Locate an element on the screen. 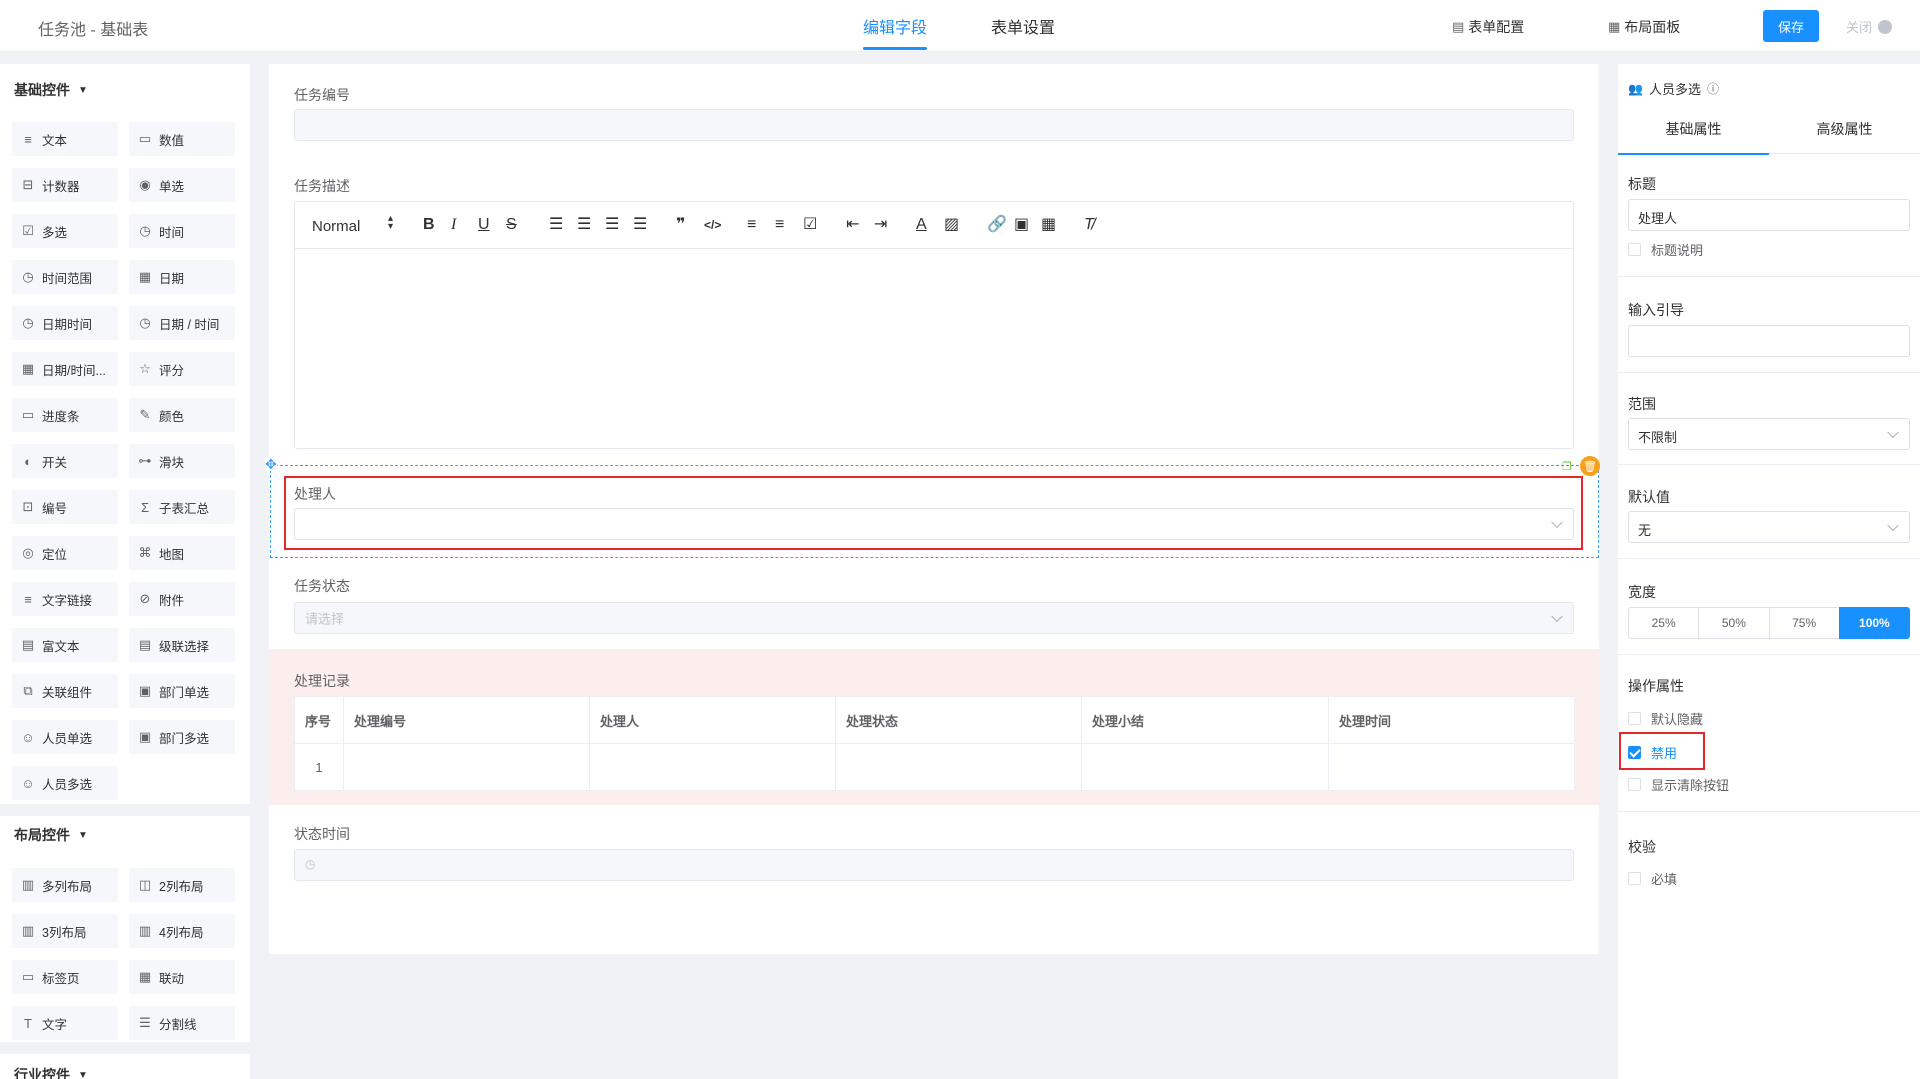  form-config-button: ▤ 表单配置 is located at coordinates (1488, 27).